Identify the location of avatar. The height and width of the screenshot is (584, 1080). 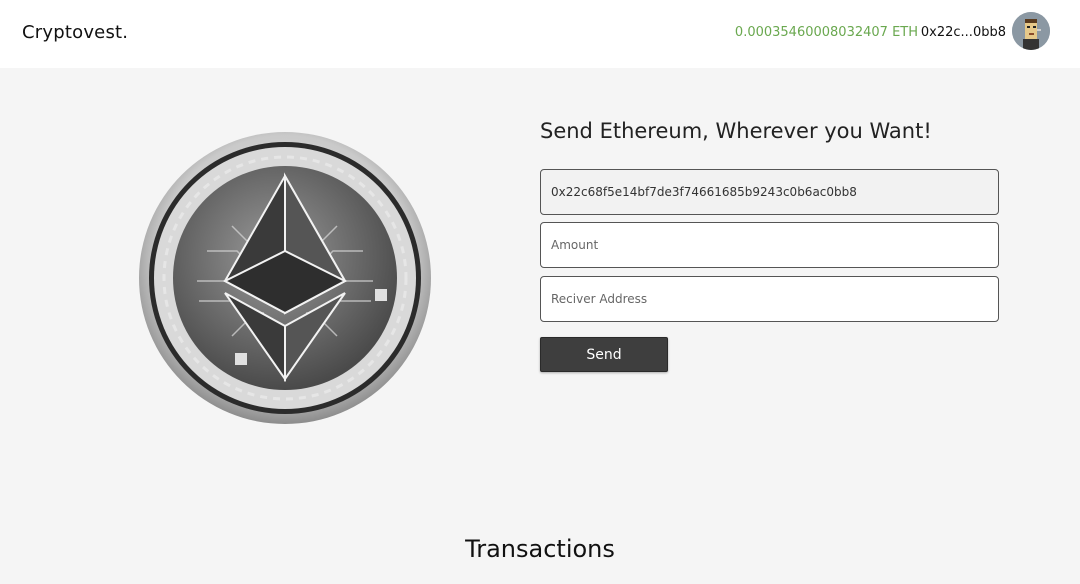
(1031, 31).